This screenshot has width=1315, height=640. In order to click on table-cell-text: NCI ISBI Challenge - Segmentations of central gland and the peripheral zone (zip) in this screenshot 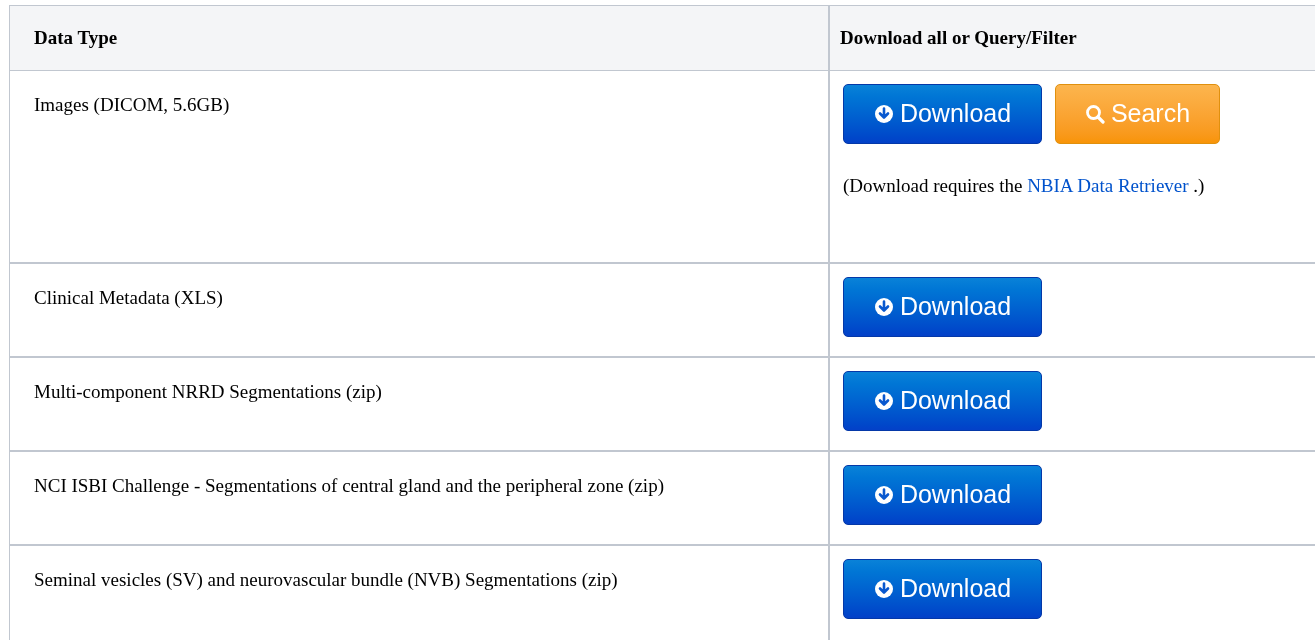, I will do `click(349, 486)`.